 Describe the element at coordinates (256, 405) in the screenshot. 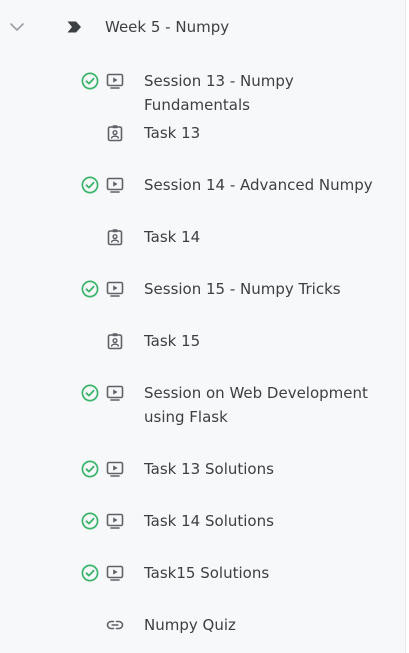

I see `lesson-item-label: Session on Web Development using Flask` at that location.